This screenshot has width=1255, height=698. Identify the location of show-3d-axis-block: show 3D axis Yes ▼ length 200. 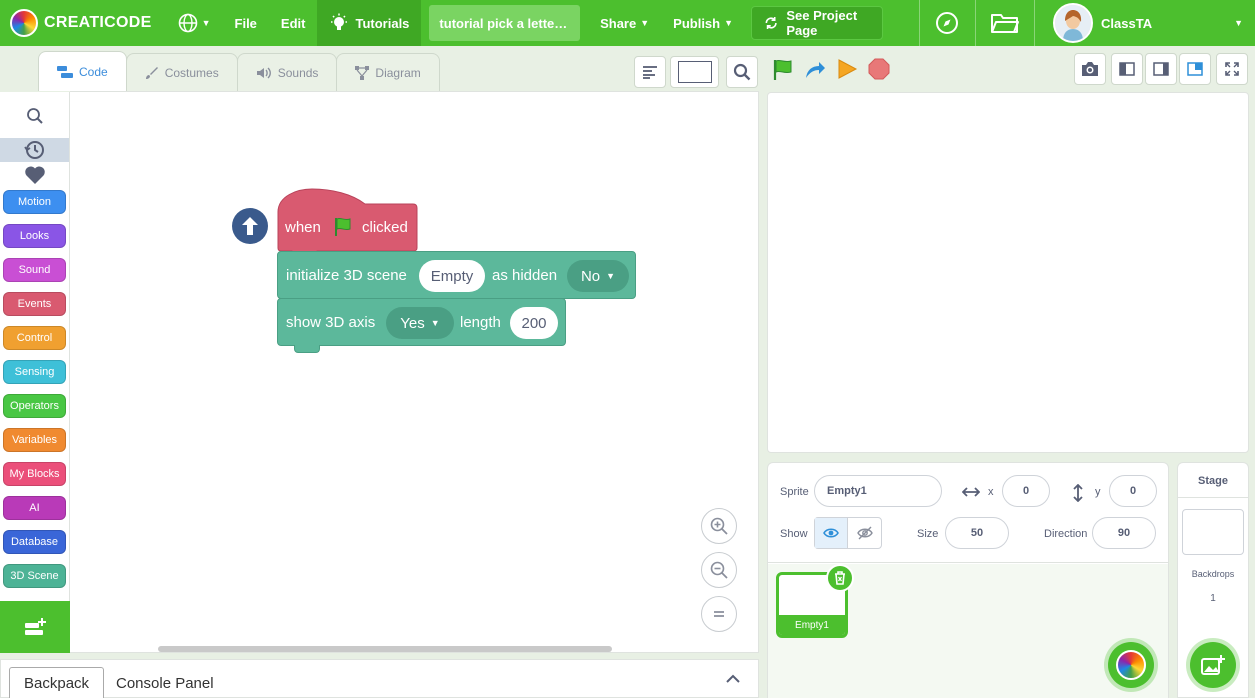
(421, 322).